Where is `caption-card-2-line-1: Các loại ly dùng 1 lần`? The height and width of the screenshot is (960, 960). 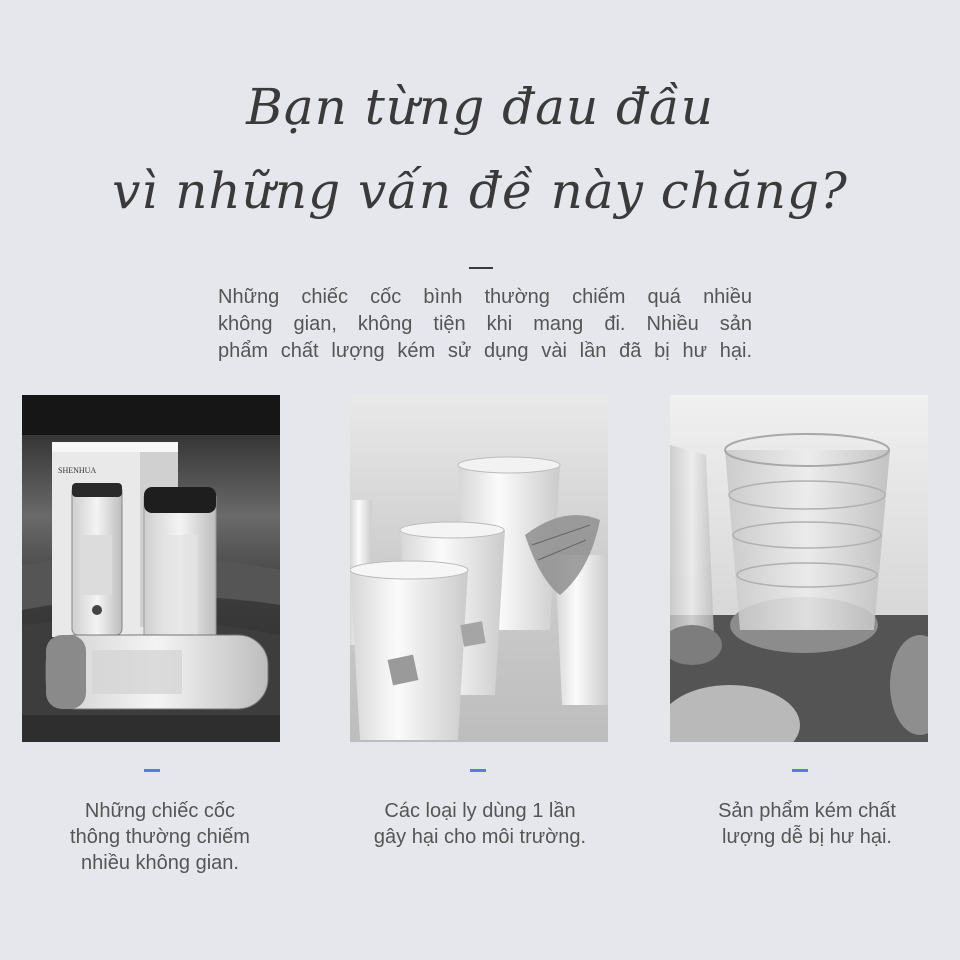
caption-card-2-line-1: Các loại ly dùng 1 lần is located at coordinates (480, 811).